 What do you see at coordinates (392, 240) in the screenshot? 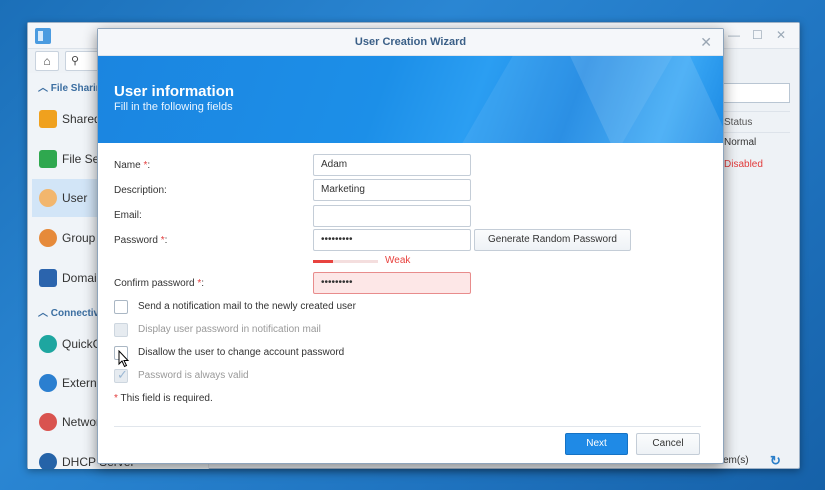
I see `password-field: •••••••••` at bounding box center [392, 240].